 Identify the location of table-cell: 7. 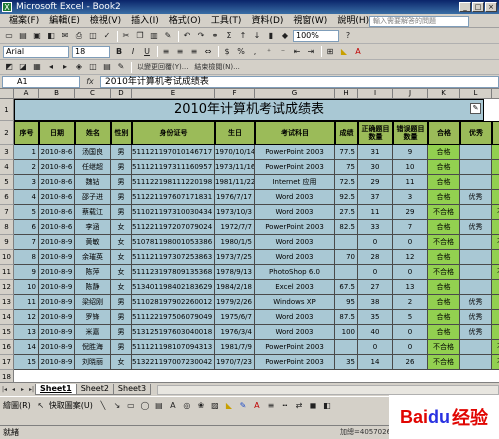
(26, 242).